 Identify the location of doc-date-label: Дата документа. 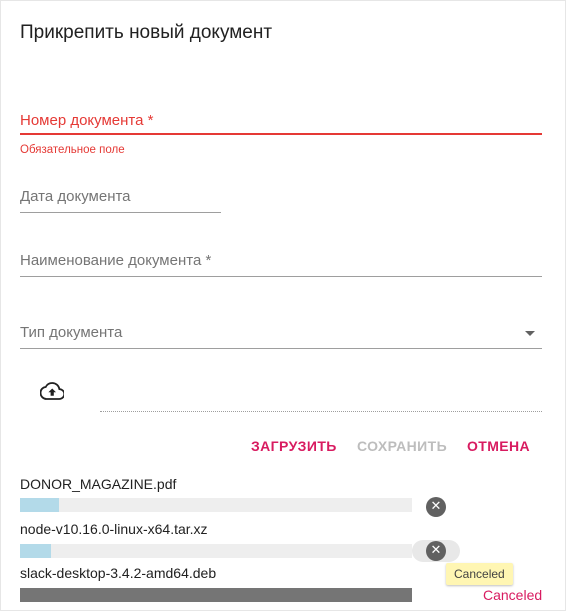
(75, 196).